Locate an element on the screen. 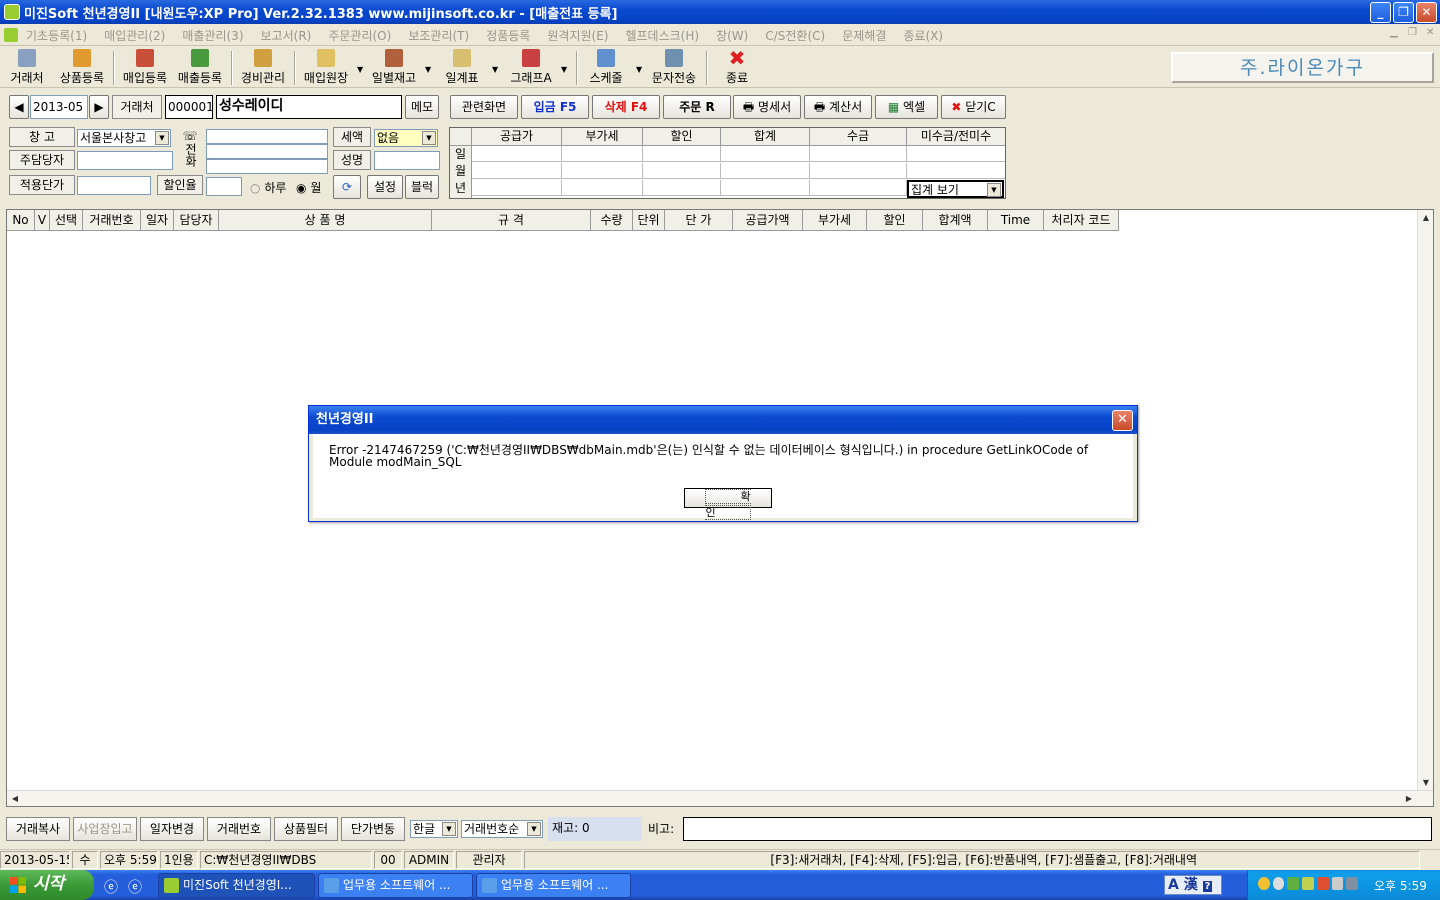  tray-security-icon is located at coordinates (1293, 883).